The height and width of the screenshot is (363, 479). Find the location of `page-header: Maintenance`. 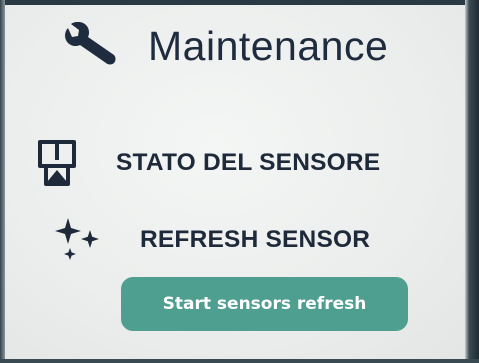

page-header: Maintenance is located at coordinates (225, 46).